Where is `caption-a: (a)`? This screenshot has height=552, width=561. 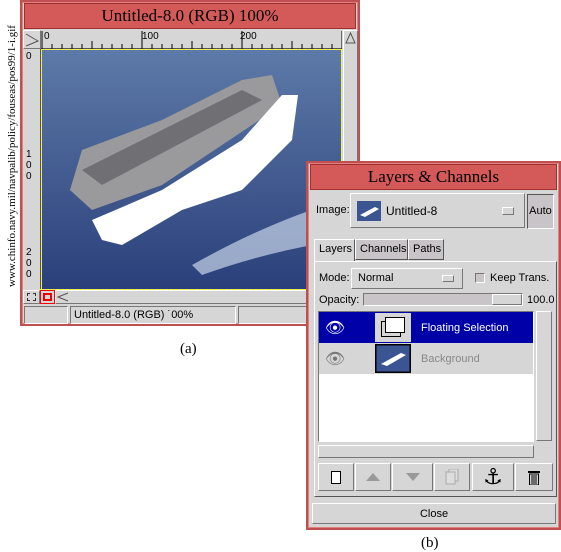 caption-a: (a) is located at coordinates (188, 349).